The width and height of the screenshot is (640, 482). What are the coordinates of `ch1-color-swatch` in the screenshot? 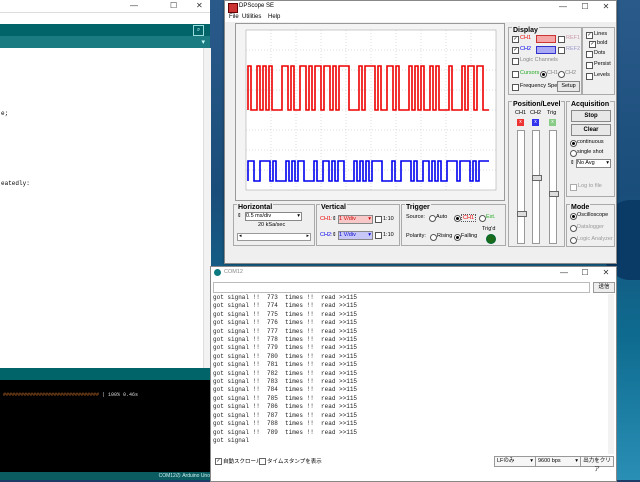 It's located at (546, 39).